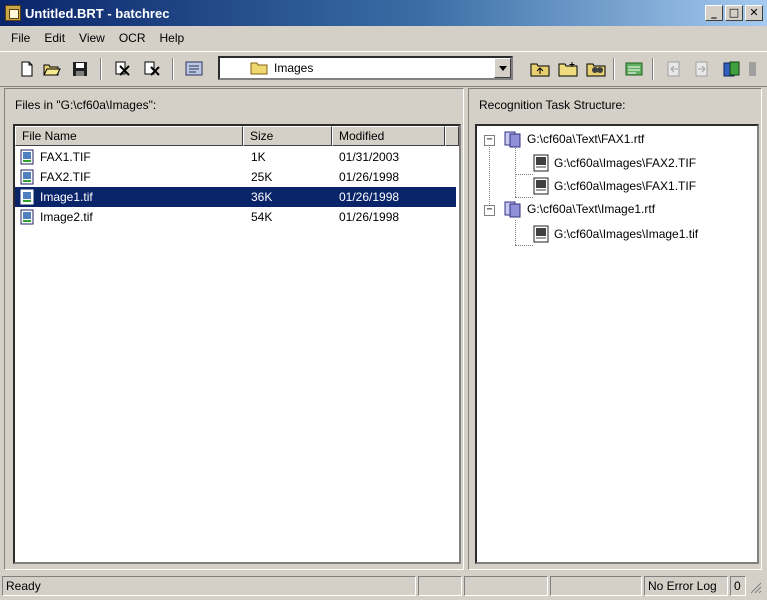 The image size is (767, 600). I want to click on close-button: ✕, so click(754, 13).